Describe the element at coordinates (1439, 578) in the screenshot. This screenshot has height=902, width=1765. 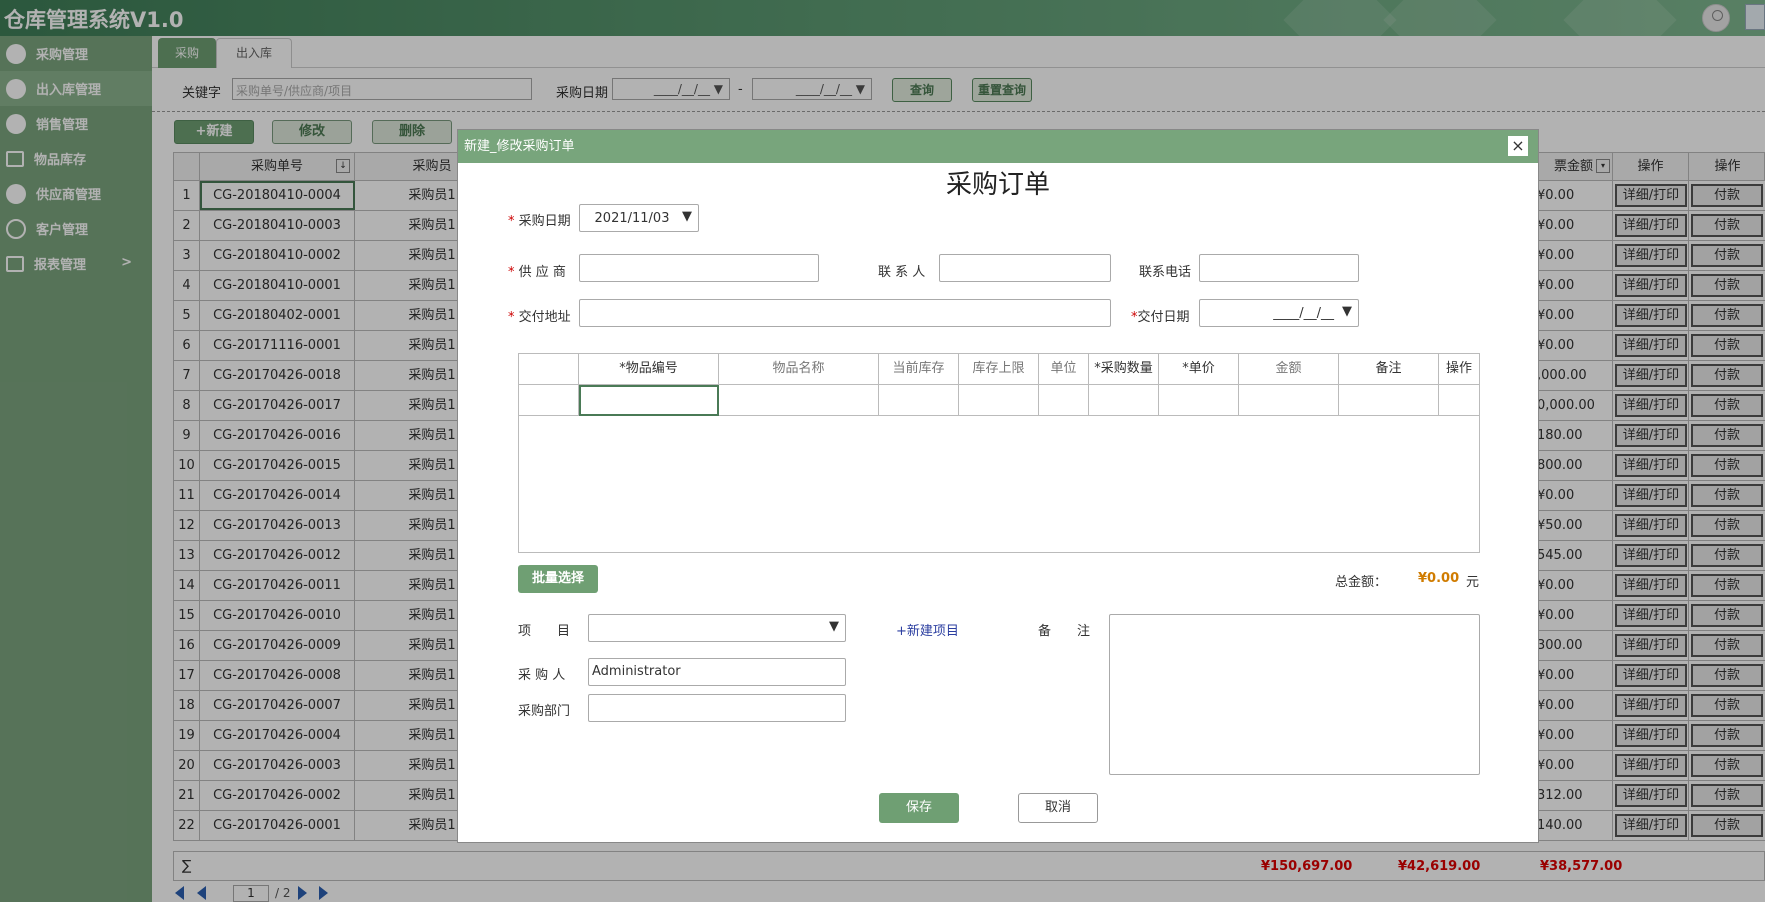
I see `total-amount-value: ¥0.00` at that location.